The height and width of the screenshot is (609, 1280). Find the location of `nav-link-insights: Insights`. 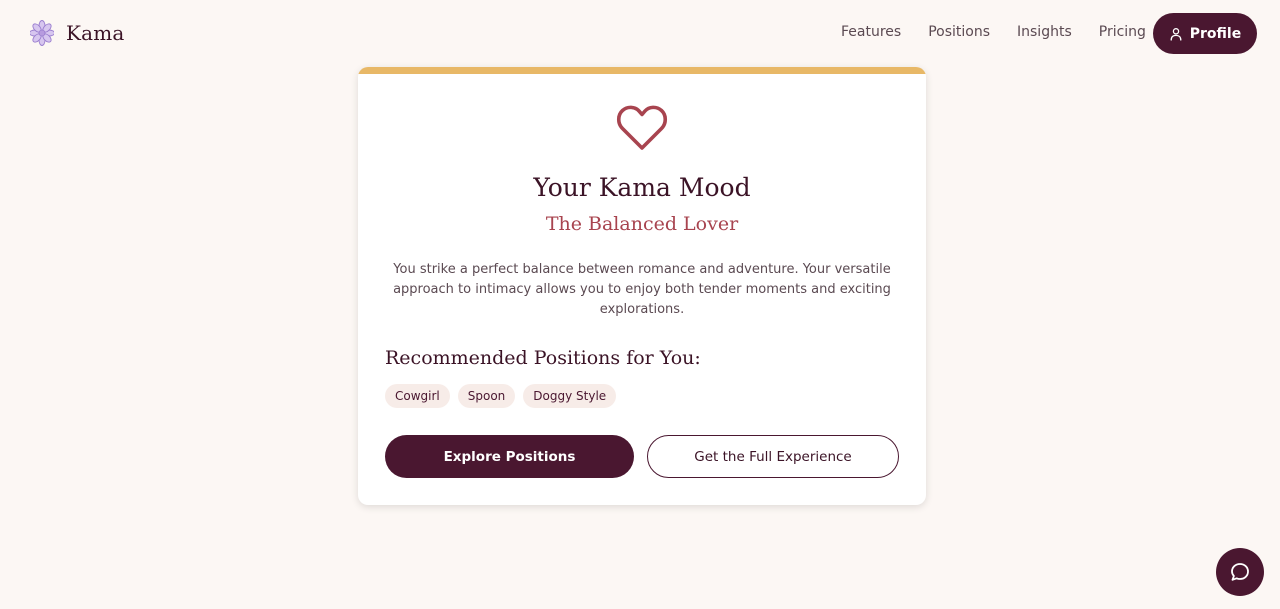

nav-link-insights: Insights is located at coordinates (1044, 32).